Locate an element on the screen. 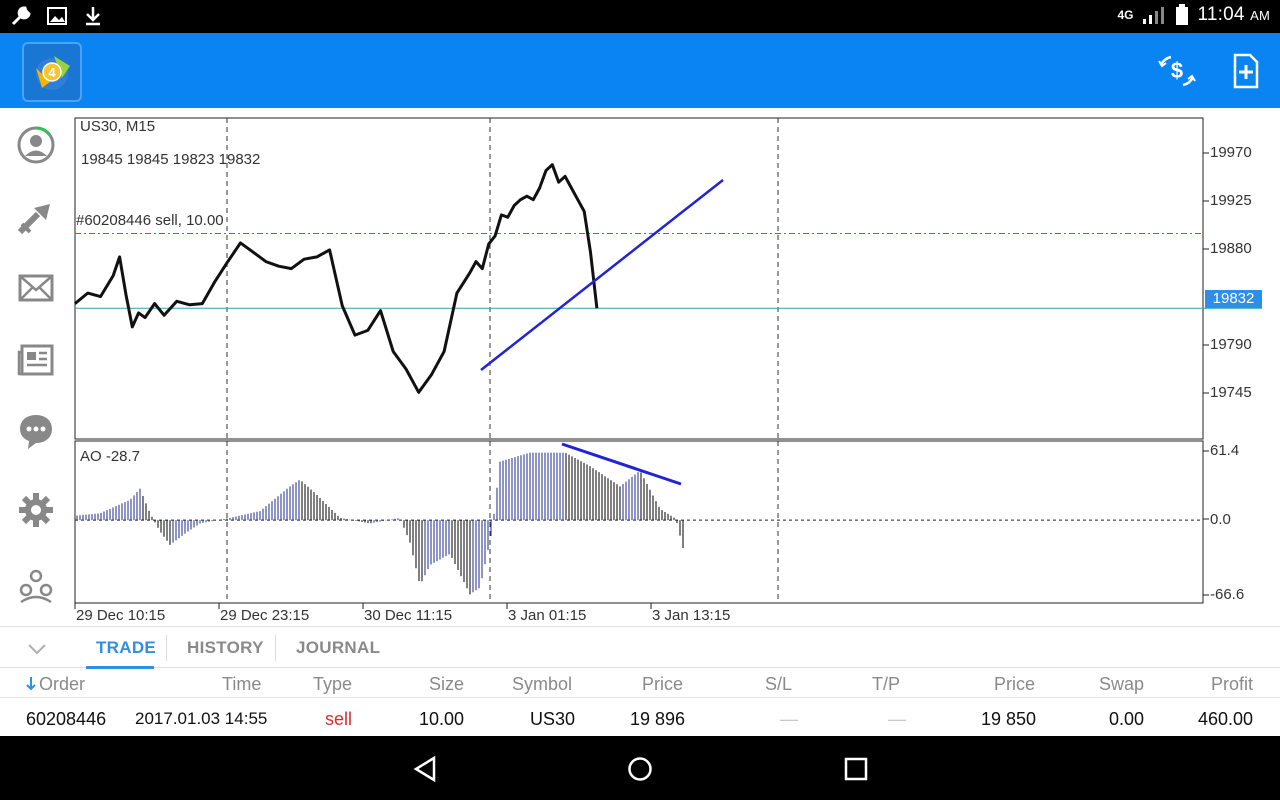 This screenshot has height=800, width=1280. y-tick: 19925 is located at coordinates (1231, 200).